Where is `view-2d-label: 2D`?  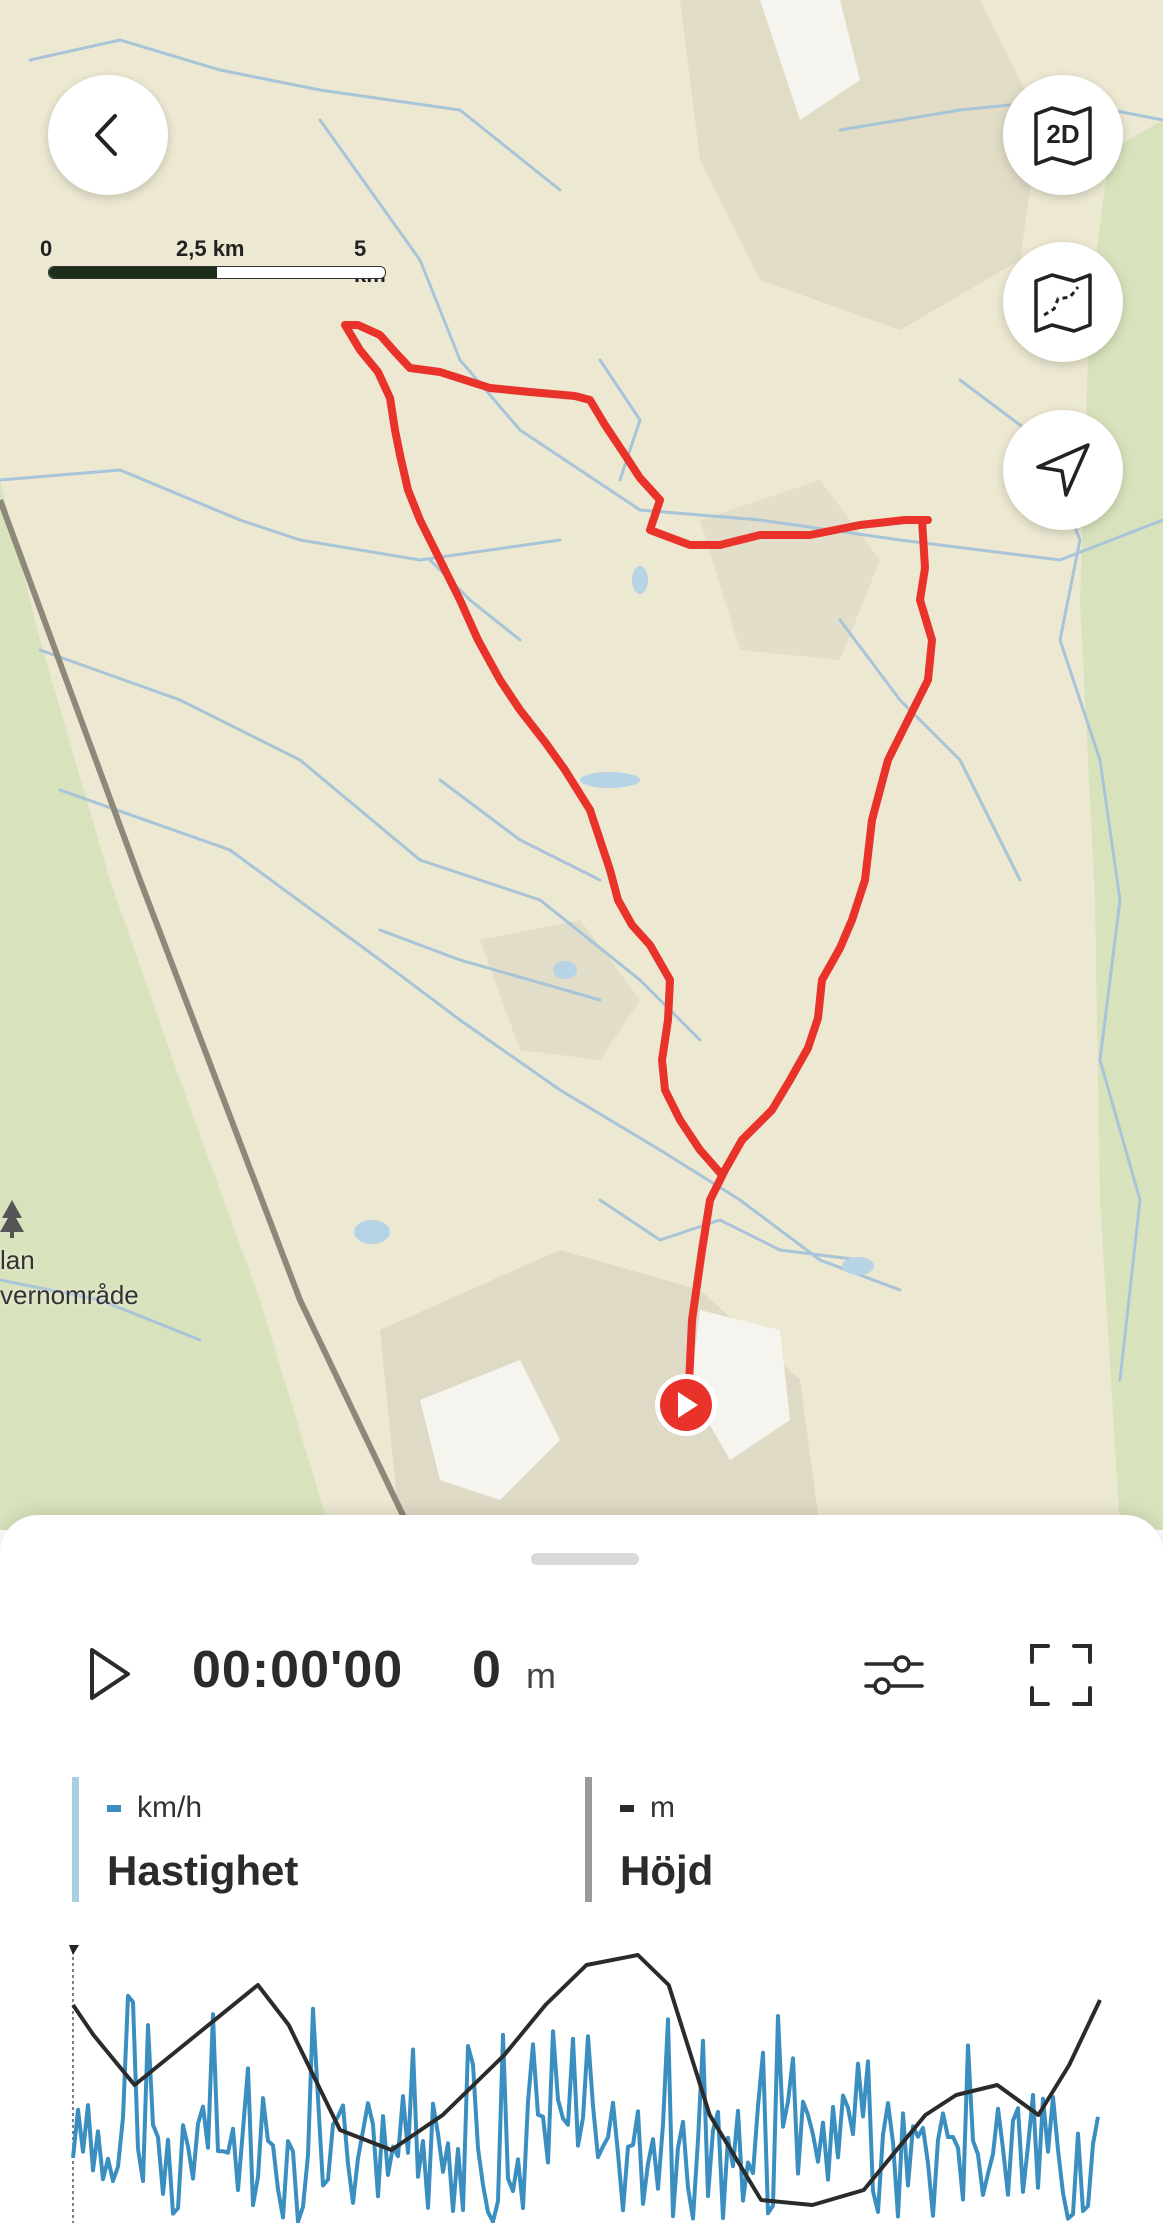
view-2d-label: 2D is located at coordinates (1062, 134).